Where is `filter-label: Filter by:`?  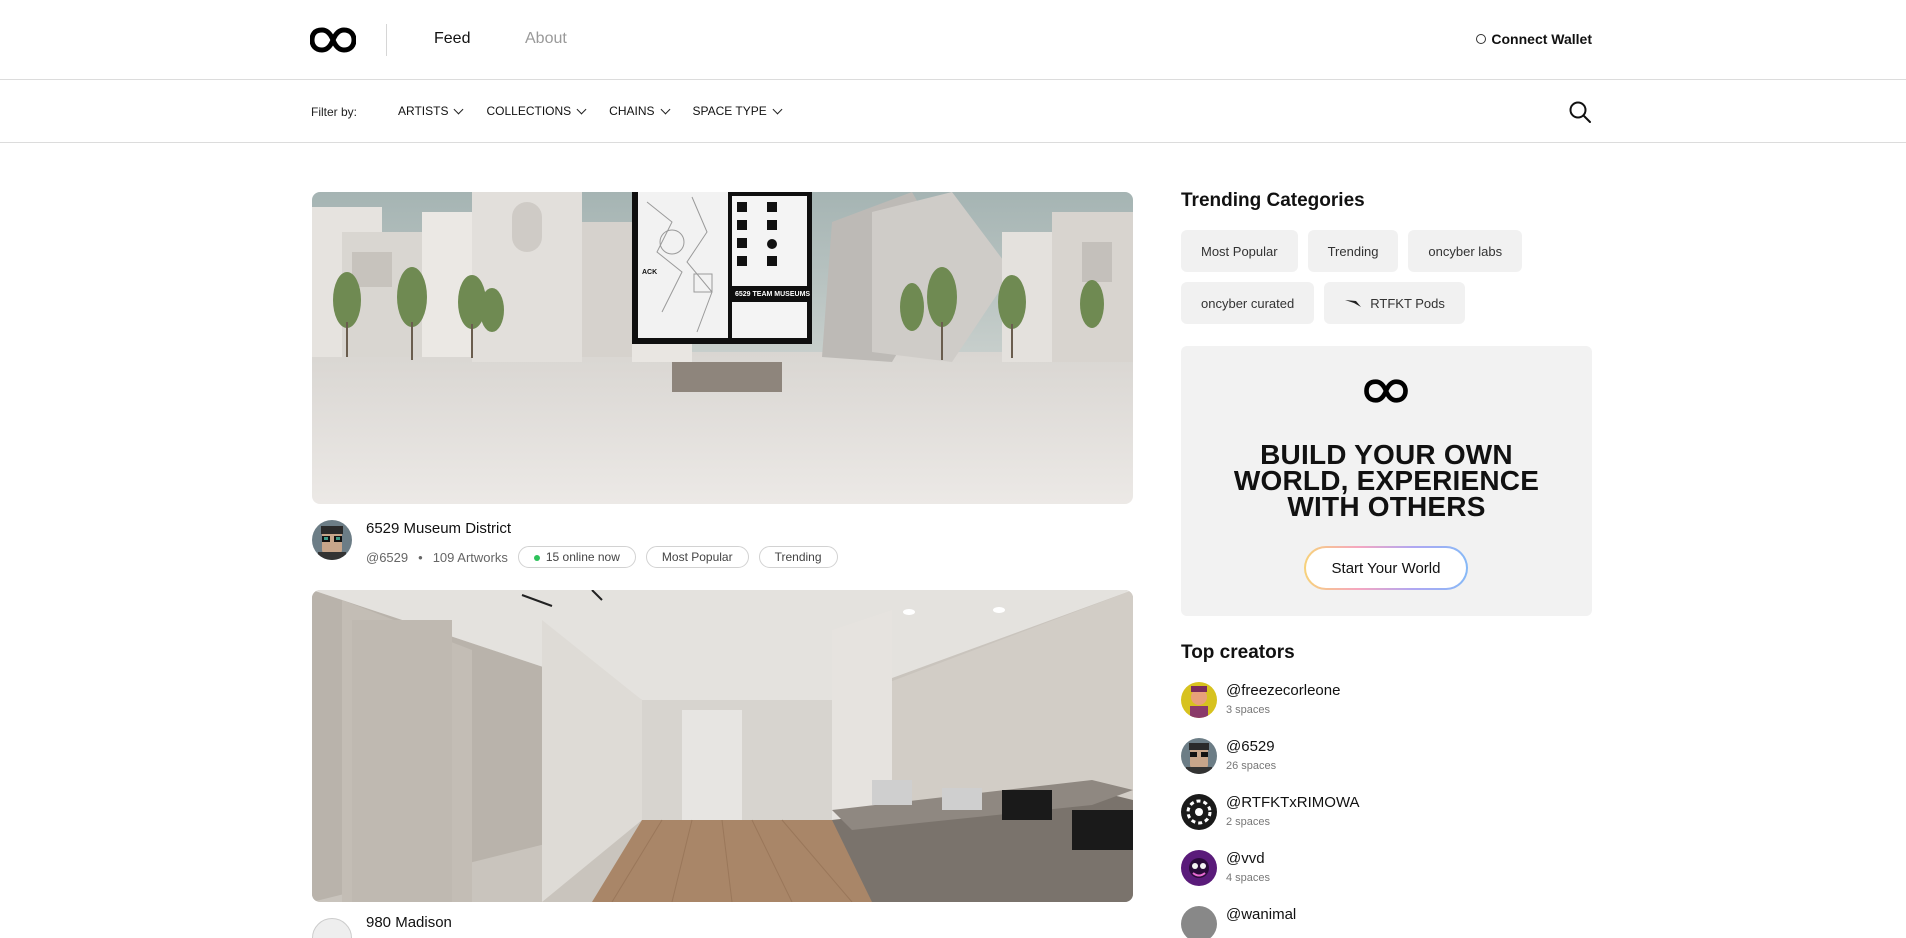 filter-label: Filter by: is located at coordinates (334, 112).